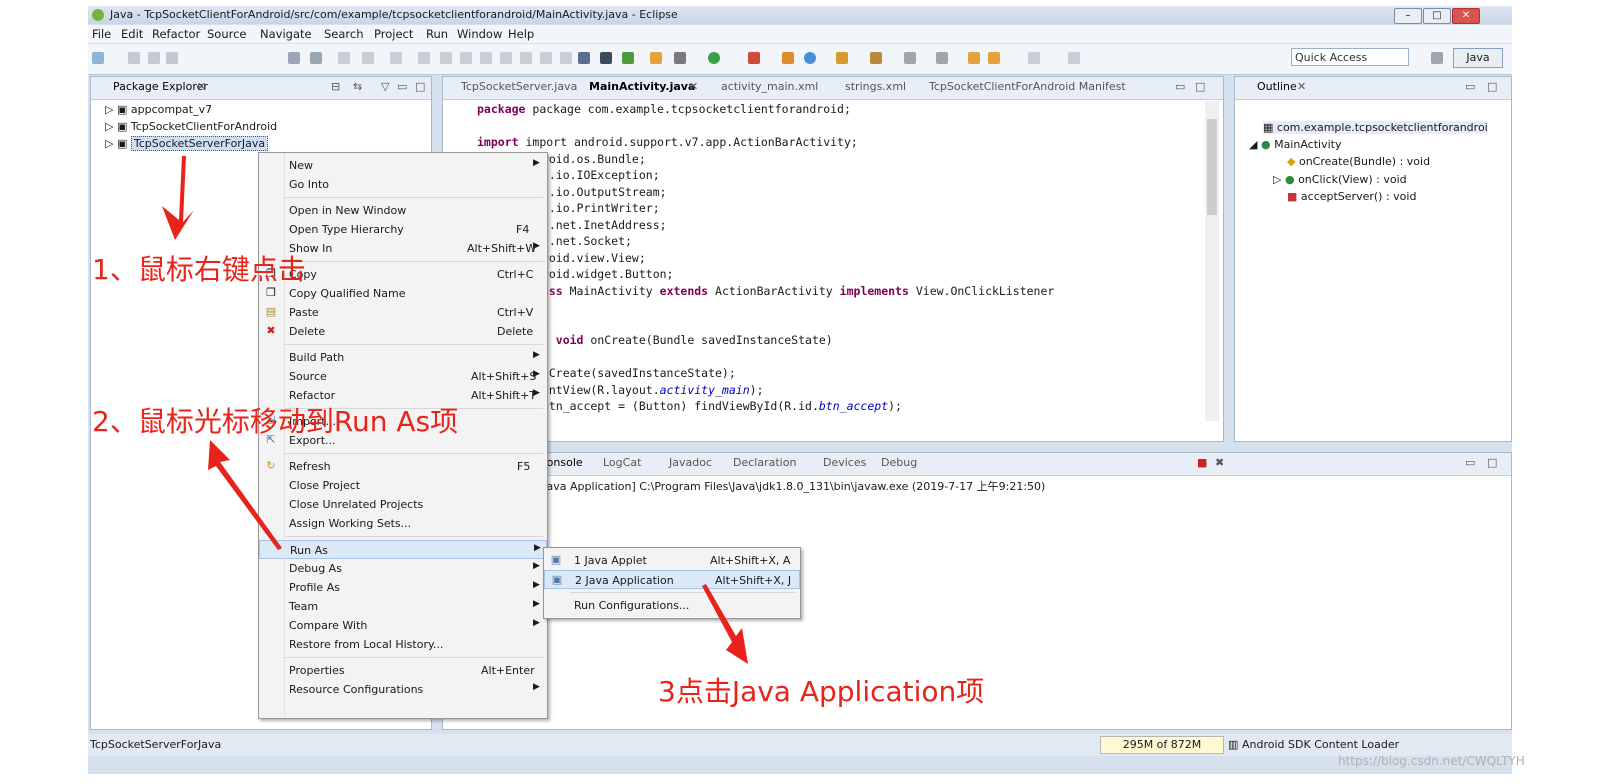  Describe the element at coordinates (178, 198) in the screenshot. I see `arrow-step1` at that location.